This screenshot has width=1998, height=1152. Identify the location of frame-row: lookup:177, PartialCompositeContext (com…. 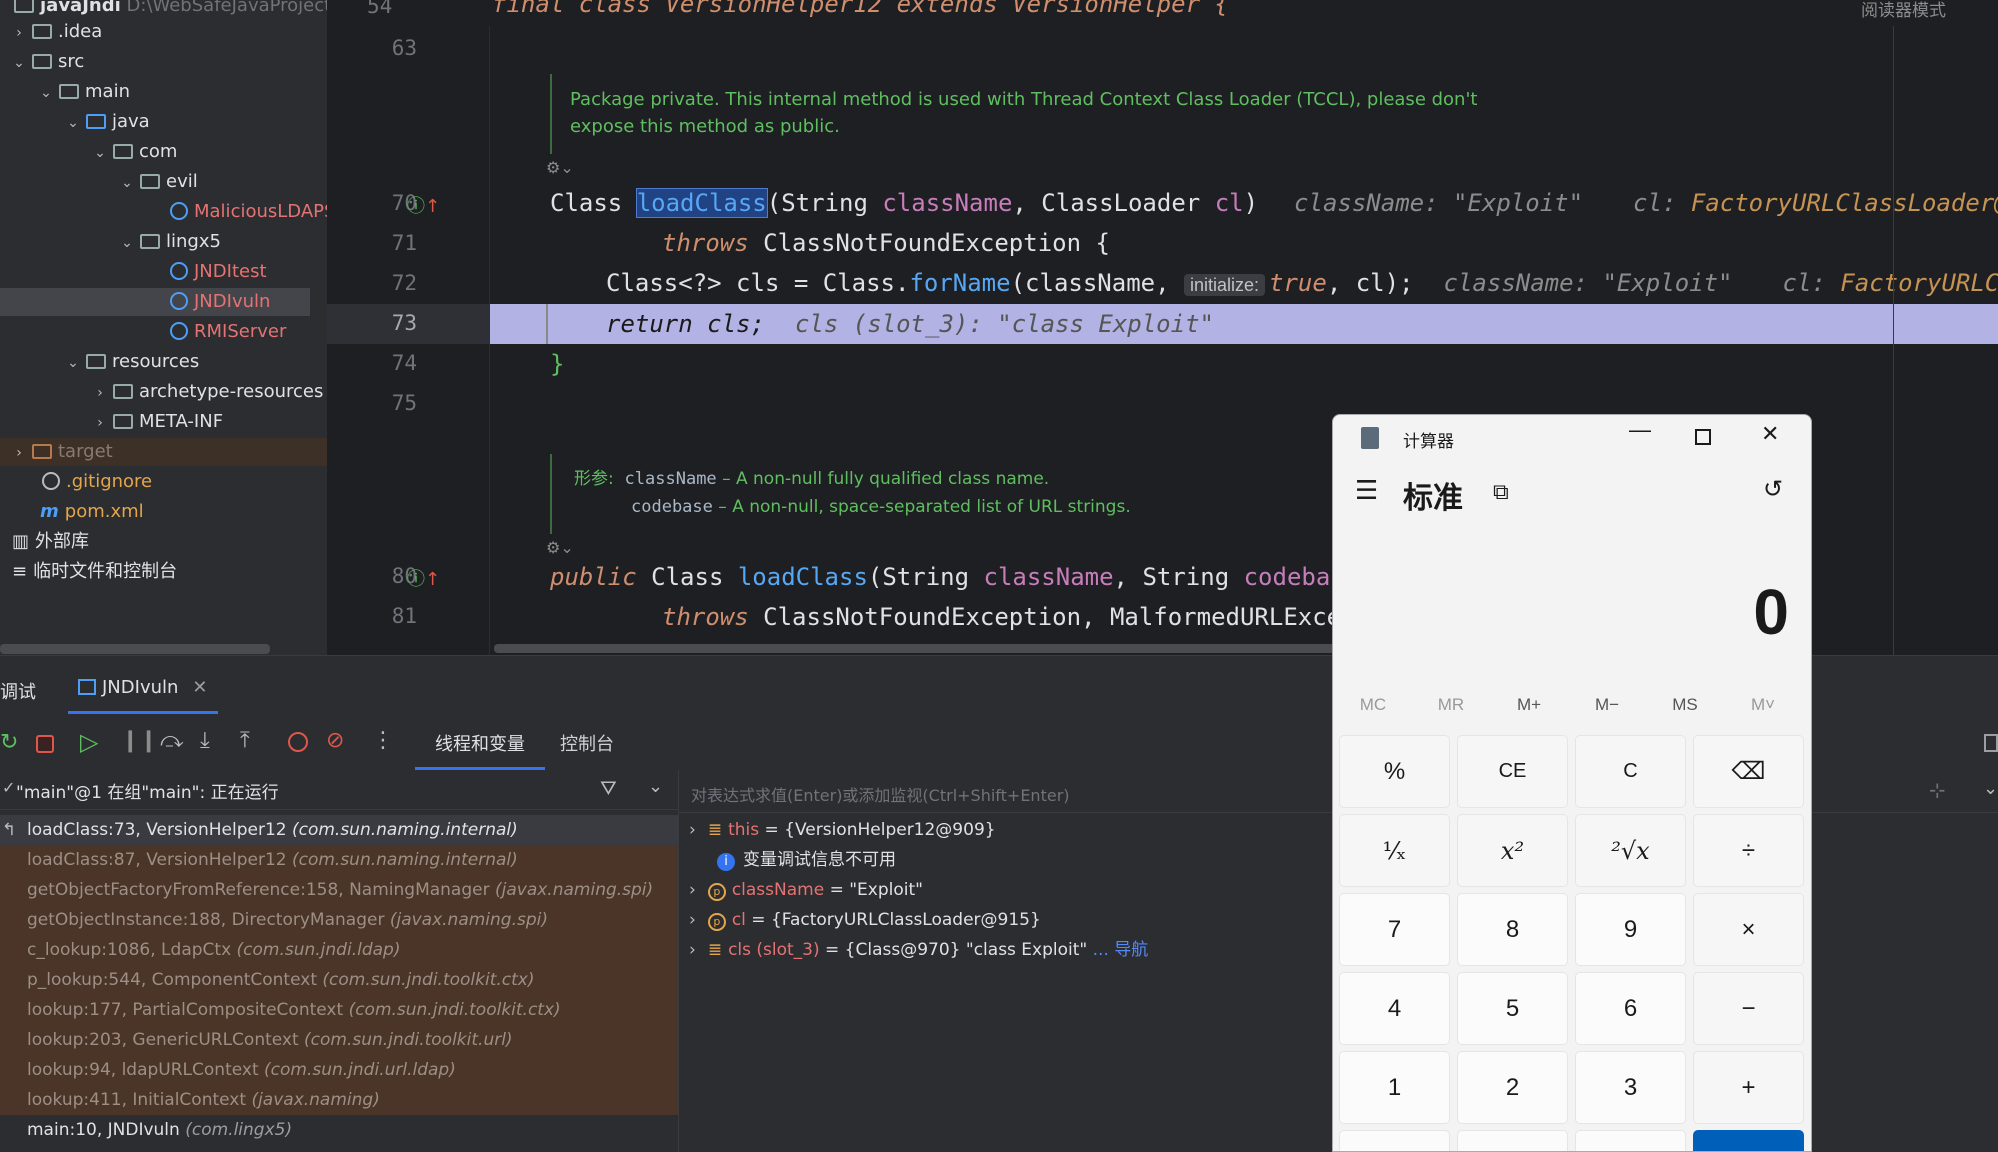
(339, 1010).